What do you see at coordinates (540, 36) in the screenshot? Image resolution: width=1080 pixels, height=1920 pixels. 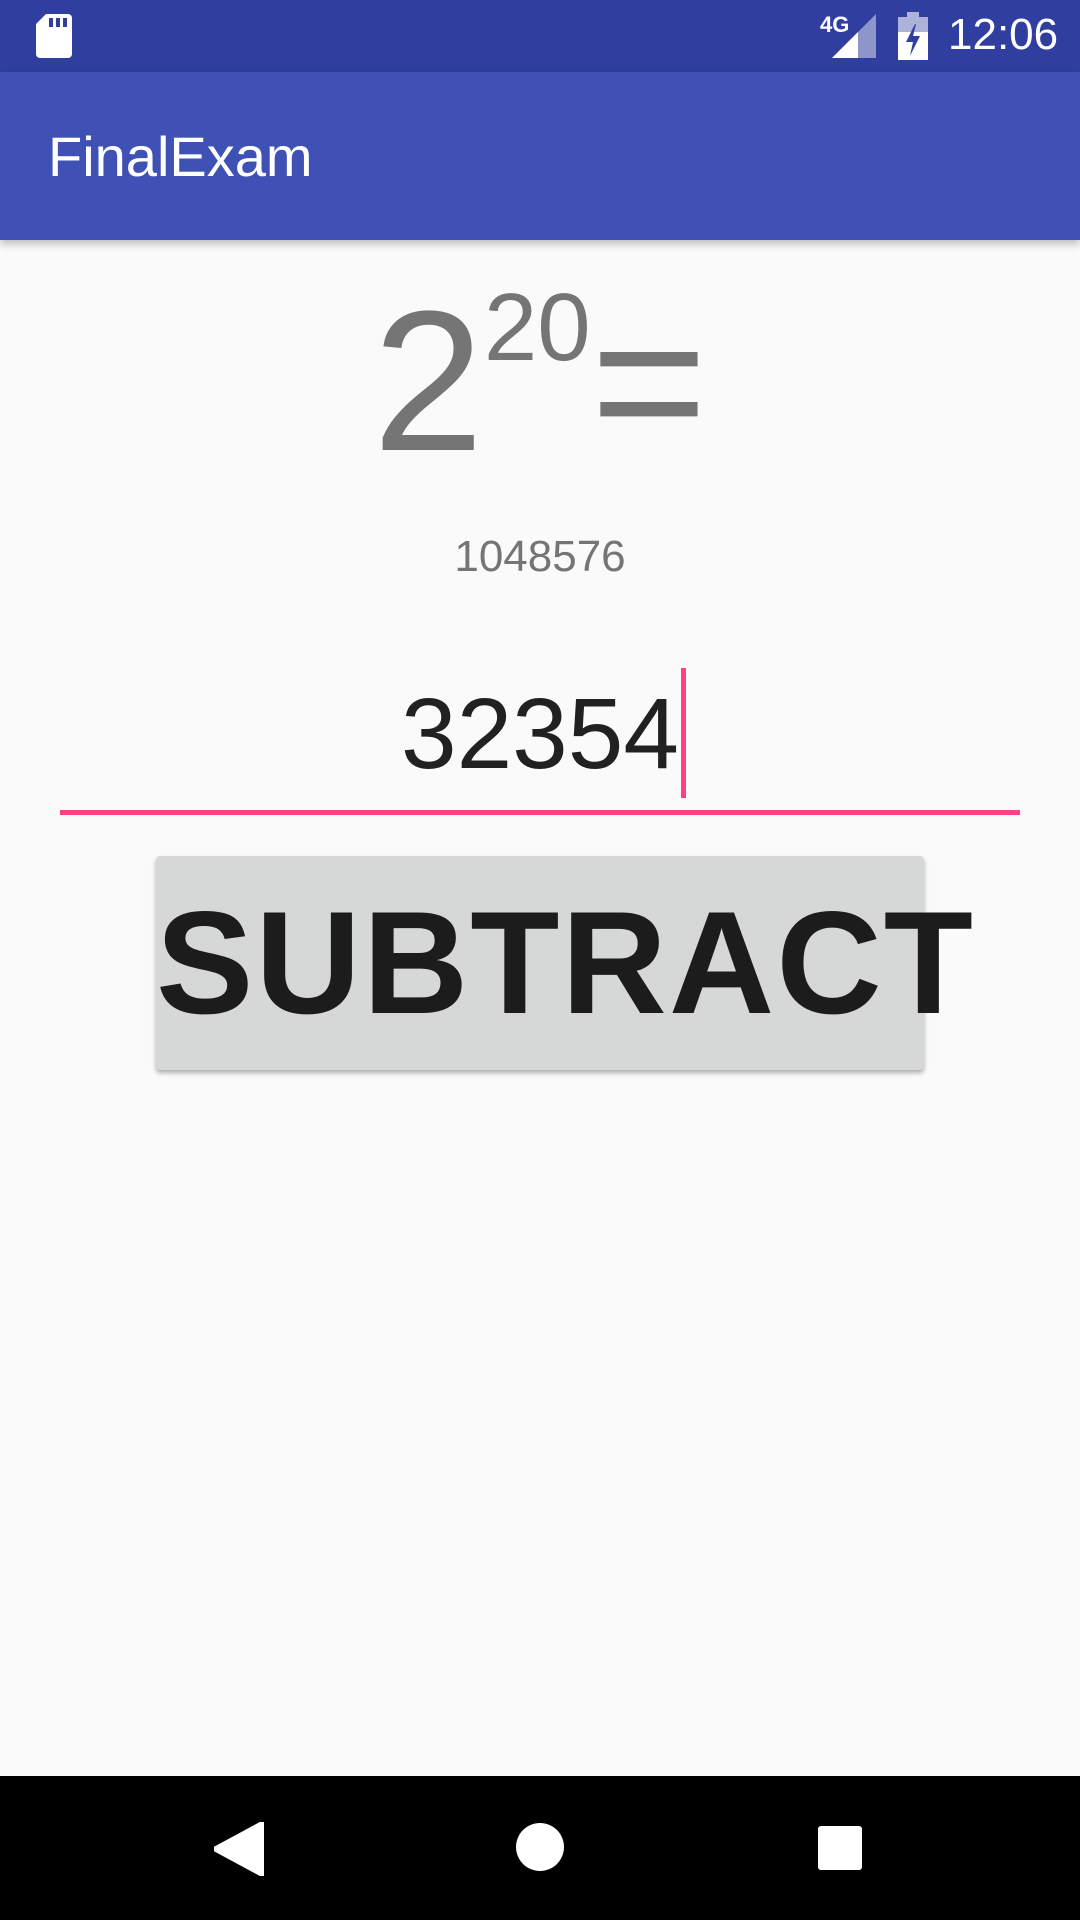 I see `status-bar: 4G 12:06` at bounding box center [540, 36].